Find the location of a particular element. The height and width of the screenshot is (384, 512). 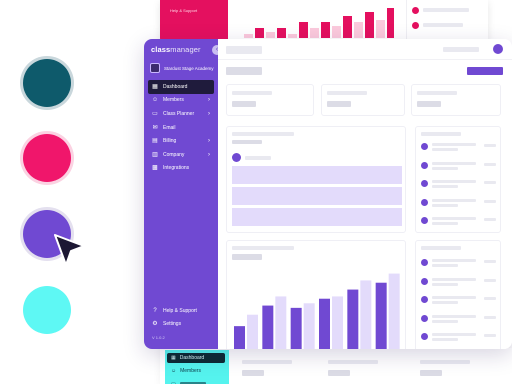

billing-icon: ▤ is located at coordinates (155, 141).